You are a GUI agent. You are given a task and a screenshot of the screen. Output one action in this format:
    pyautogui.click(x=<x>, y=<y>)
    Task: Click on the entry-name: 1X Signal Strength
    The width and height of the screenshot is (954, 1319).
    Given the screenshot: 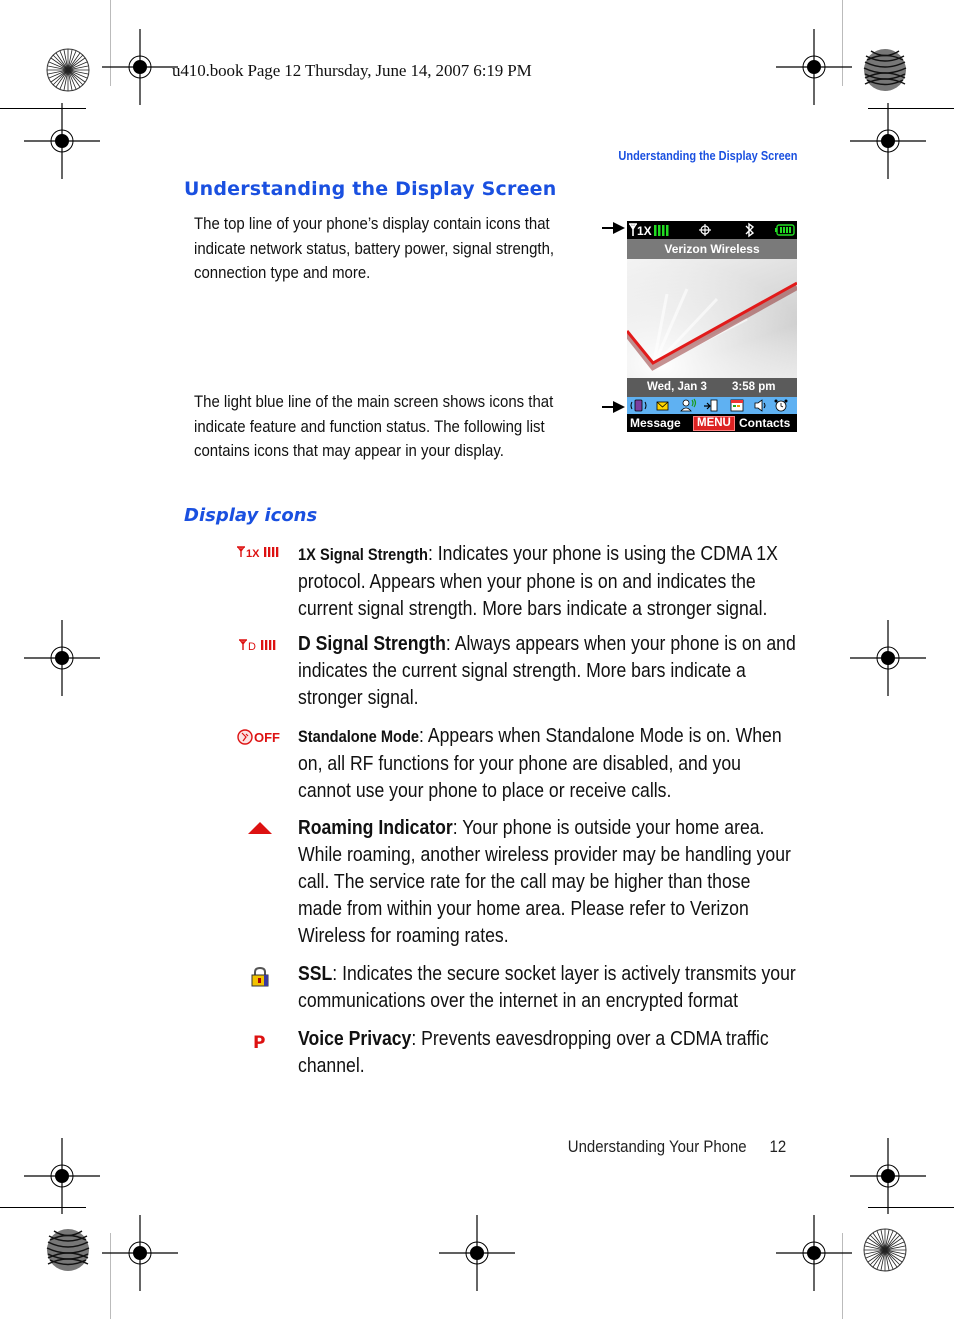 What is the action you would take?
    pyautogui.click(x=363, y=554)
    